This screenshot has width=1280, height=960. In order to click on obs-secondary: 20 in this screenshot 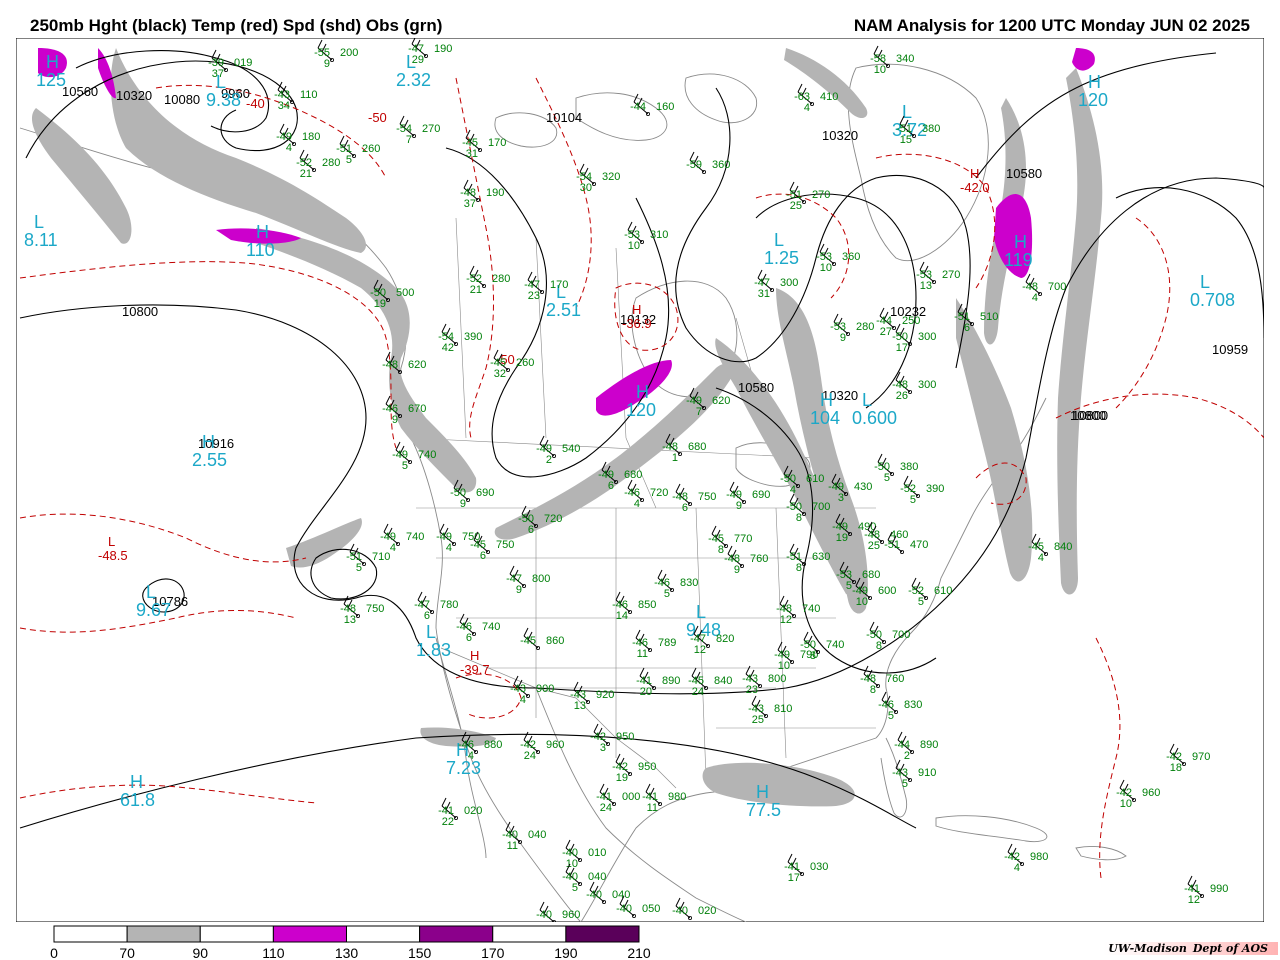, I will do `click(646, 692)`.